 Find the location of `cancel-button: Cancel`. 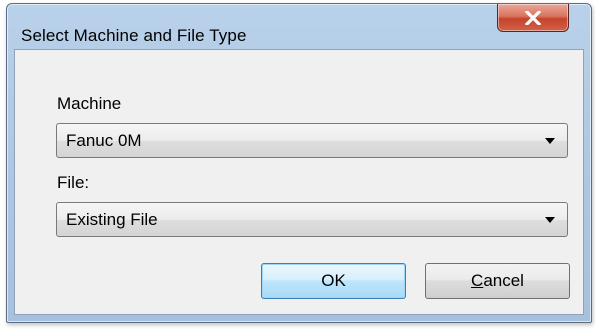

cancel-button: Cancel is located at coordinates (497, 281).